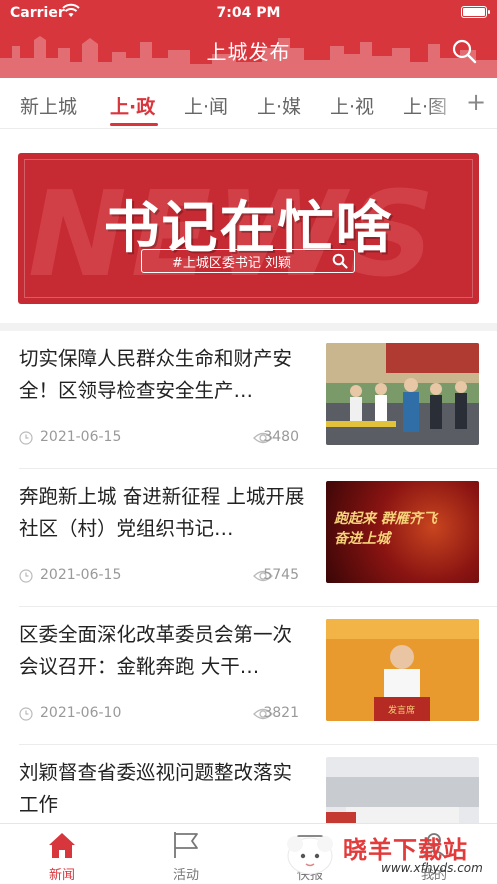 The width and height of the screenshot is (497, 884). Describe the element at coordinates (232, 263) in the screenshot. I see `banner-tag: #上城区委书记 刘颖` at that location.